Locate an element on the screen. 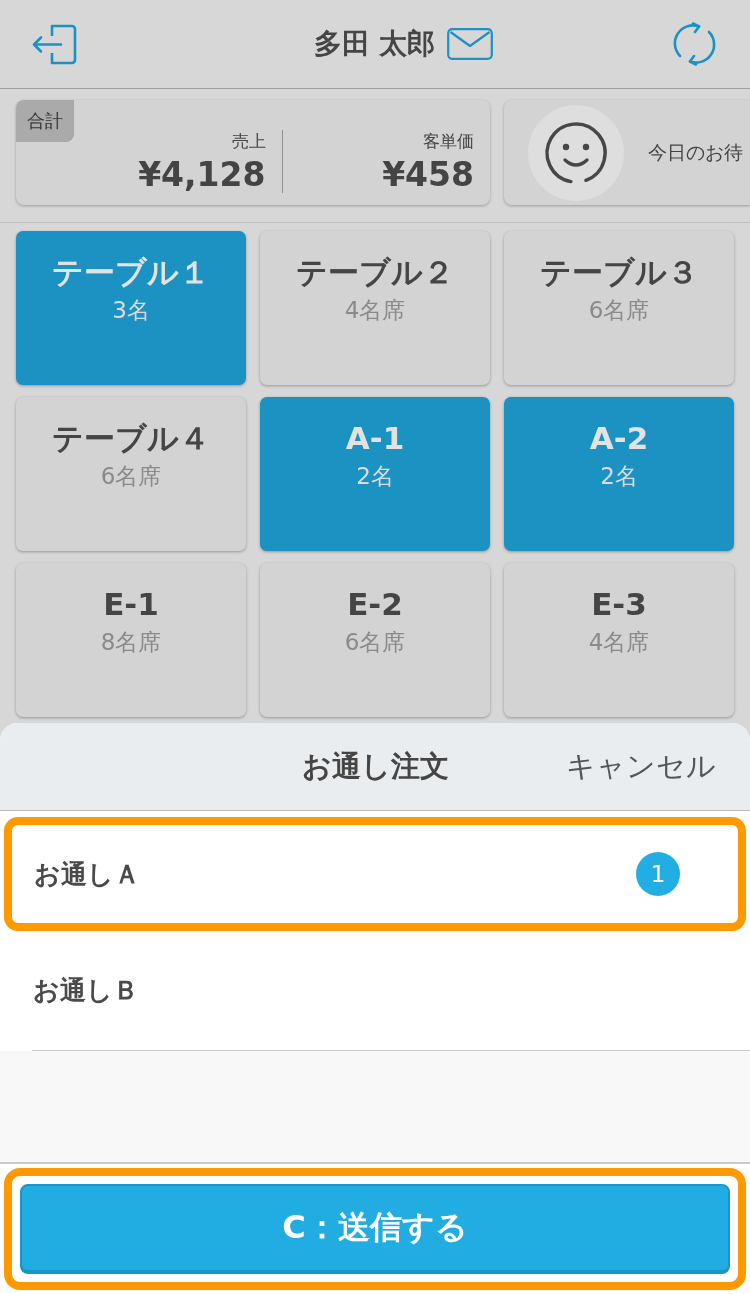 Image resolution: width=750 pixels, height=1294 pixels. smiley-icon is located at coordinates (576, 152).